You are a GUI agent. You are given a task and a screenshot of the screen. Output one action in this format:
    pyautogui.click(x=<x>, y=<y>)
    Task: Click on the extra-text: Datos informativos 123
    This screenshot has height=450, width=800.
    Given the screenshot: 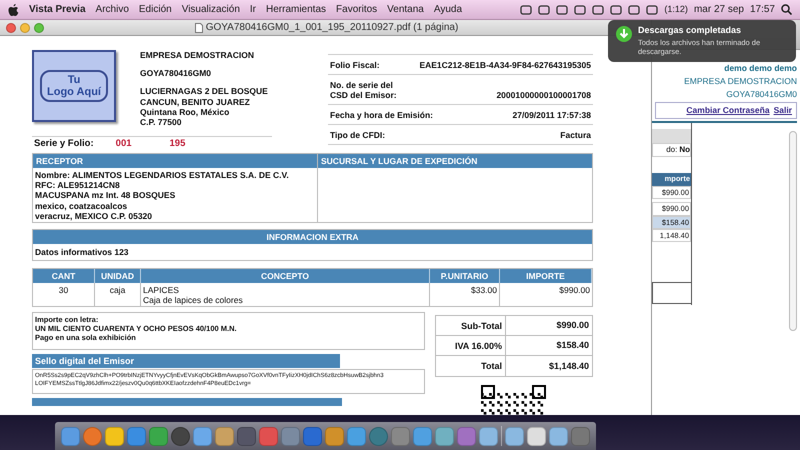 What is the action you would take?
    pyautogui.click(x=82, y=252)
    